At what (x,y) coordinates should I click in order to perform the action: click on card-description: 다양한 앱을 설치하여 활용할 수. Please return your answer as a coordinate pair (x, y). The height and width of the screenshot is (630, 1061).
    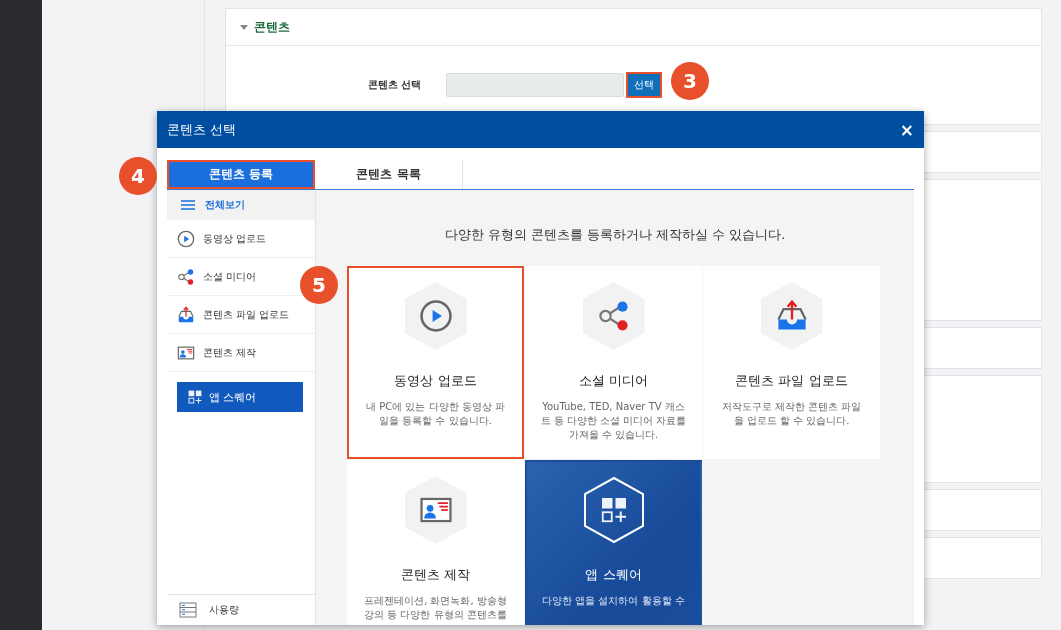
    Looking at the image, I should click on (613, 601).